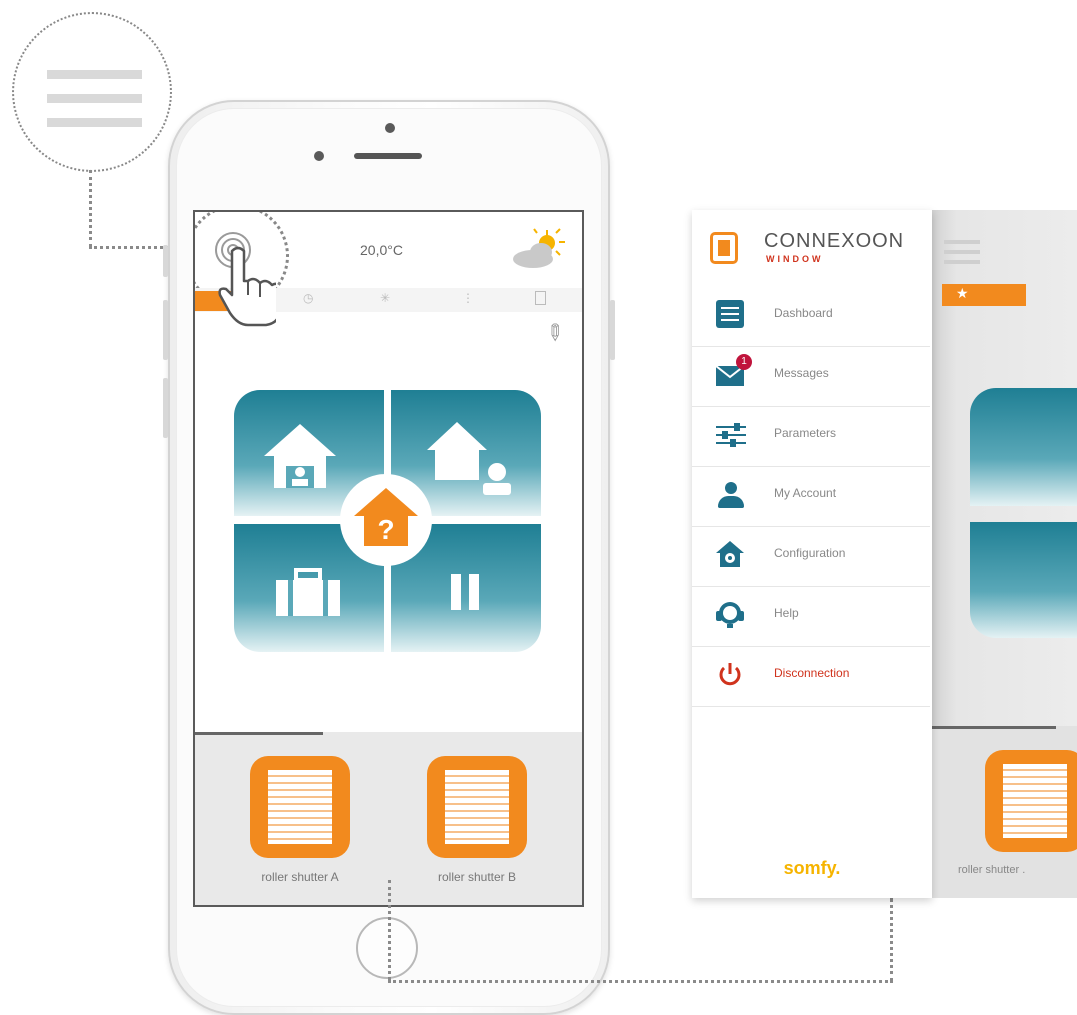 The width and height of the screenshot is (1077, 1015). I want to click on dimmed-app-preview: ★ roller shutter ., so click(1003, 554).